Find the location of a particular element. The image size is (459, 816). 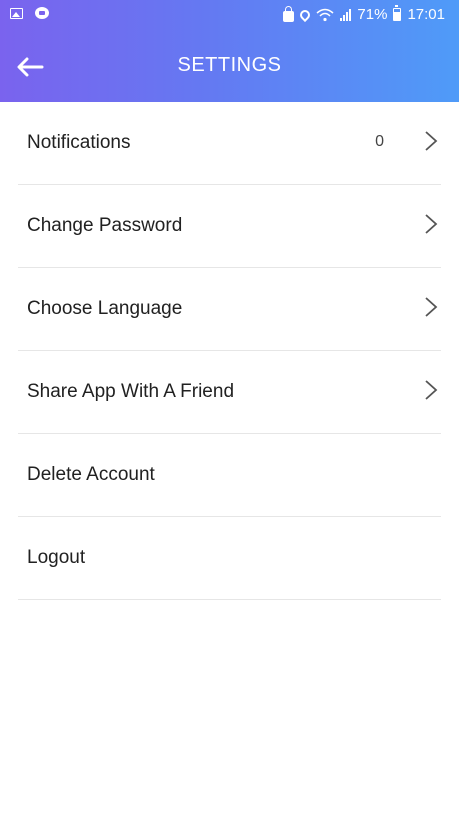

status-time: 17:01 is located at coordinates (426, 14).